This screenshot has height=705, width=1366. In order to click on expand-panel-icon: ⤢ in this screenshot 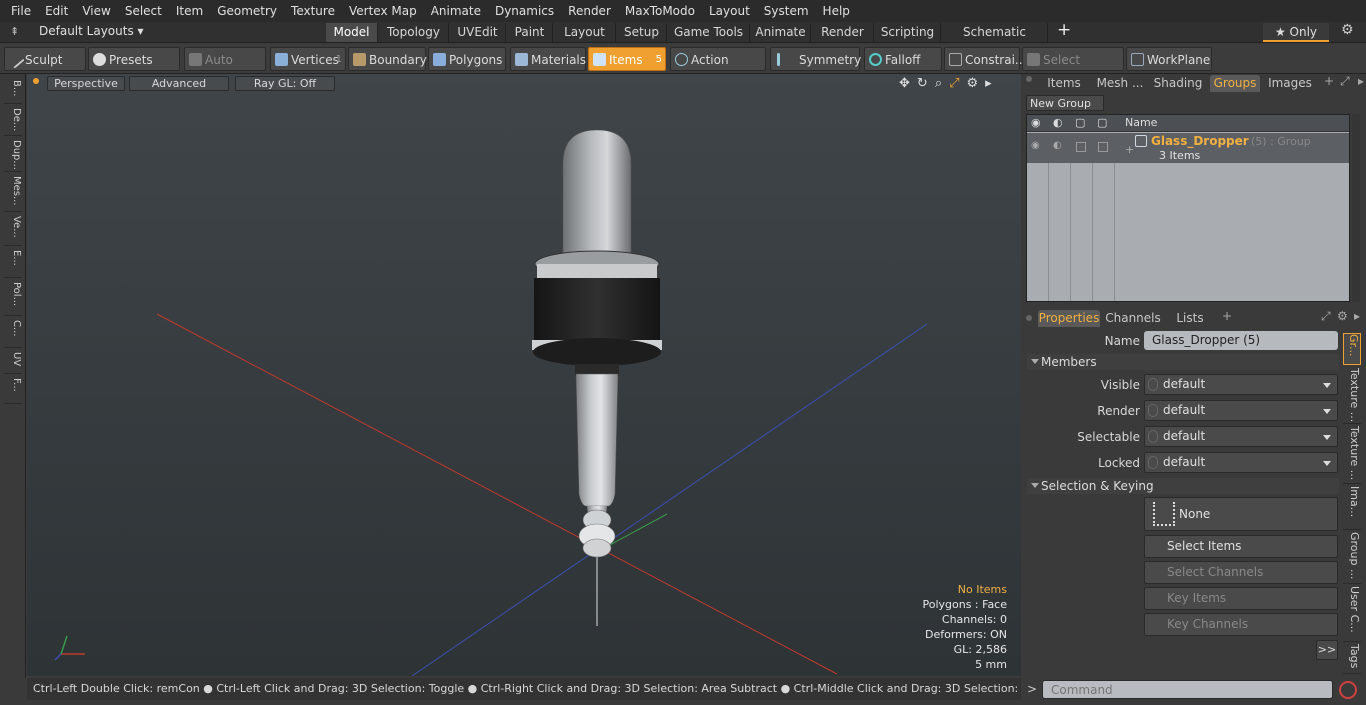, I will do `click(1345, 81)`.